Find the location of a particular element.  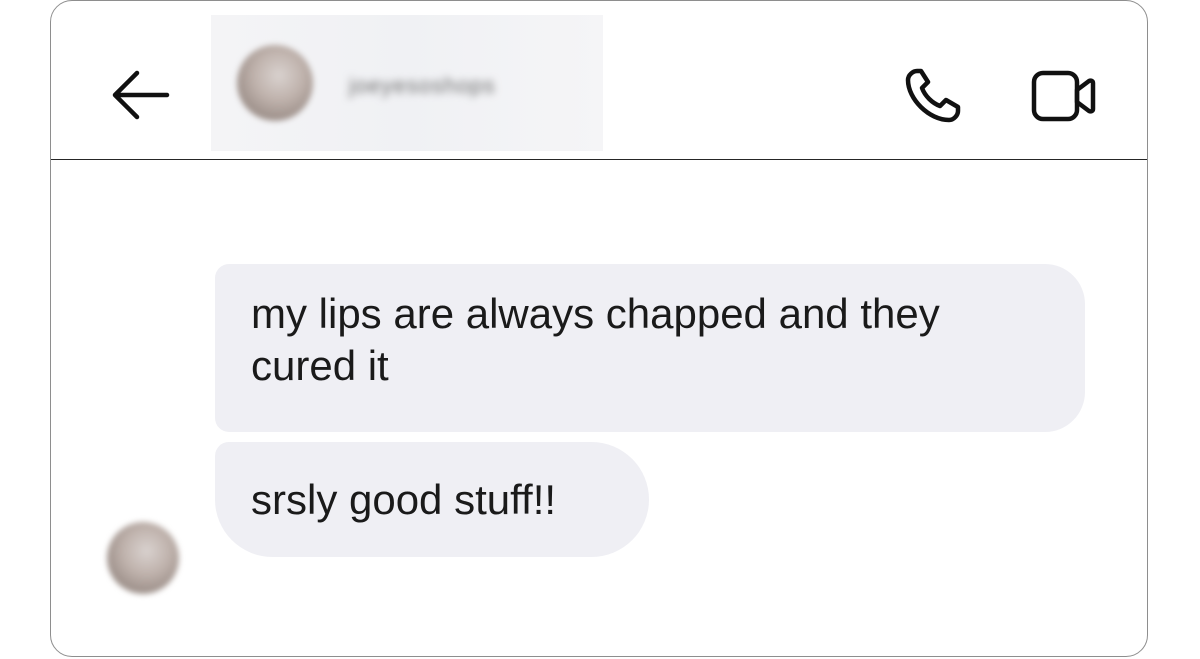

phone-icon is located at coordinates (933, 95).